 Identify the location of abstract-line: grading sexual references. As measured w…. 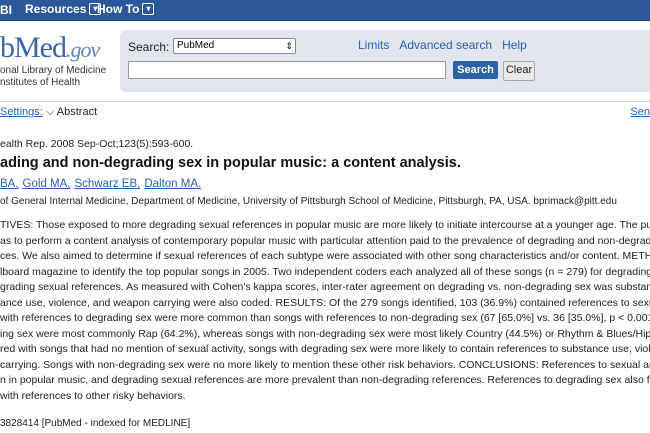
(325, 287).